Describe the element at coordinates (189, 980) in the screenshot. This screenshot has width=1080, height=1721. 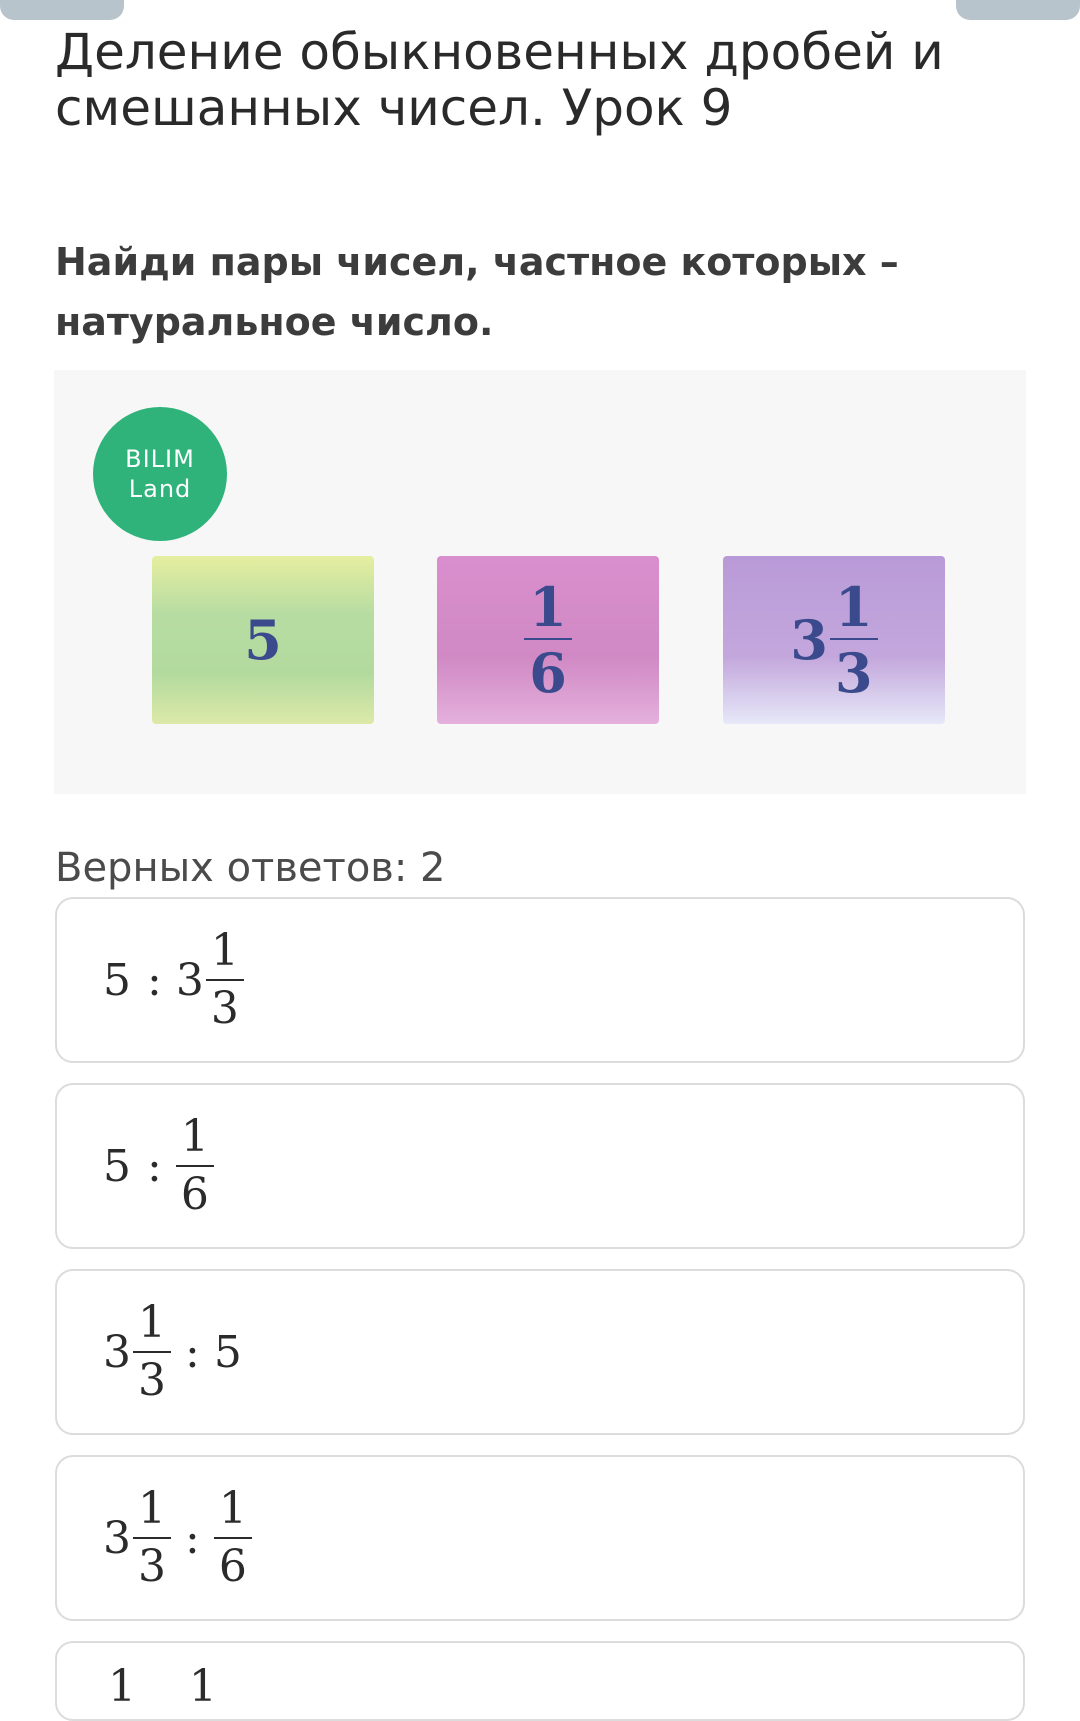
I see `right-whole: 3` at that location.